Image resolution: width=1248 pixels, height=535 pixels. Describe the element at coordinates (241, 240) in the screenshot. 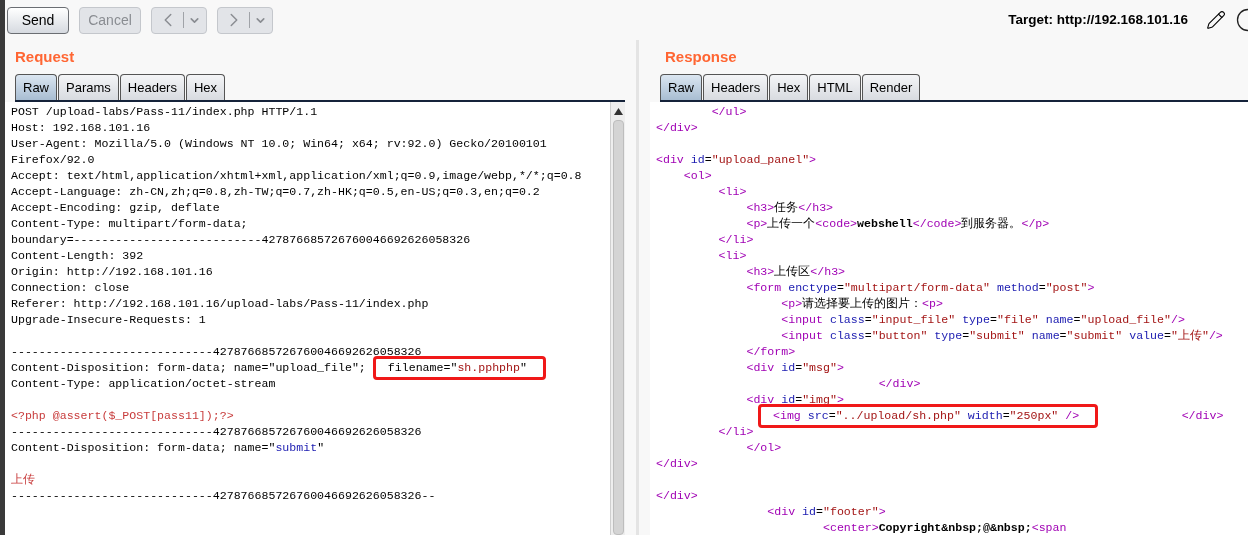

I see `code-line: boundary=---------------------------427876685726760046692626058326` at that location.